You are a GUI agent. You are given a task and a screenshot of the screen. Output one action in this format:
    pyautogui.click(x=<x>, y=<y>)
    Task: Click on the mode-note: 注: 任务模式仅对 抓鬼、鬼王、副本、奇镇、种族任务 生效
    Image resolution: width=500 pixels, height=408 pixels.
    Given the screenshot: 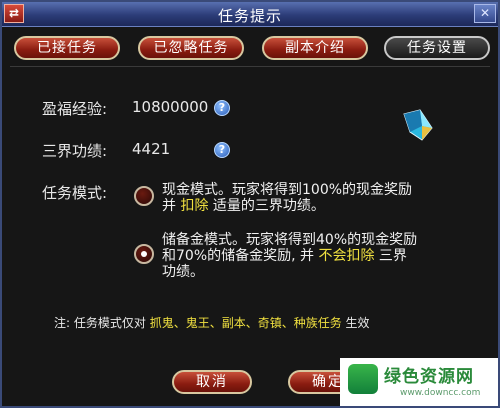 What is the action you would take?
    pyautogui.click(x=212, y=322)
    